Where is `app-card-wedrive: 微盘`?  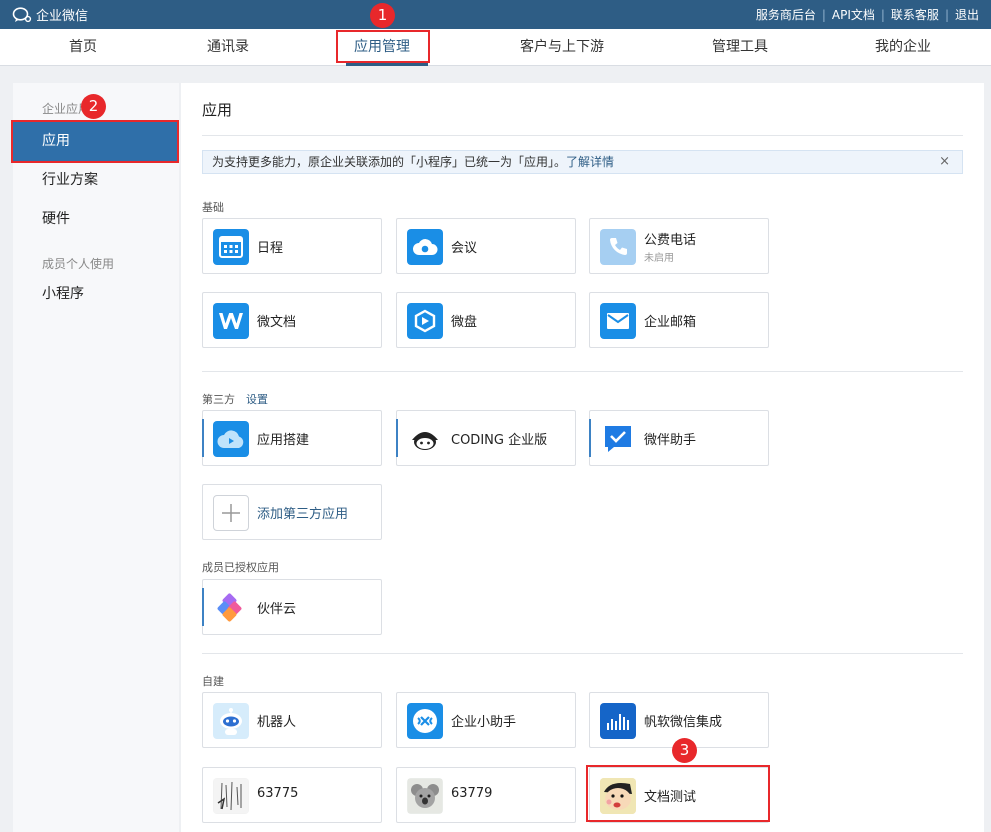
app-card-wedrive: 微盘 is located at coordinates (486, 320).